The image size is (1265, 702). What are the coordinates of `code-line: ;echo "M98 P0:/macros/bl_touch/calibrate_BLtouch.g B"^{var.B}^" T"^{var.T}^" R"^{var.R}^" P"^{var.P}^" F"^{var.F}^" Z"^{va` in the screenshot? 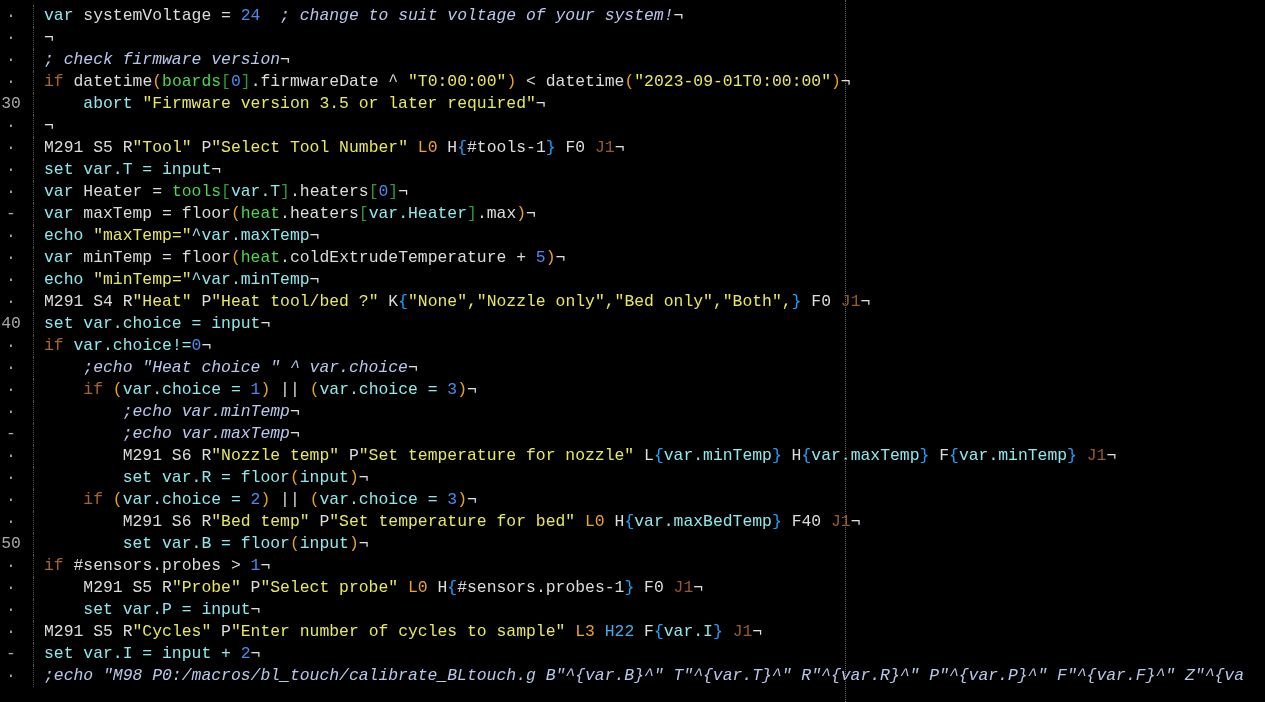 It's located at (644, 676).